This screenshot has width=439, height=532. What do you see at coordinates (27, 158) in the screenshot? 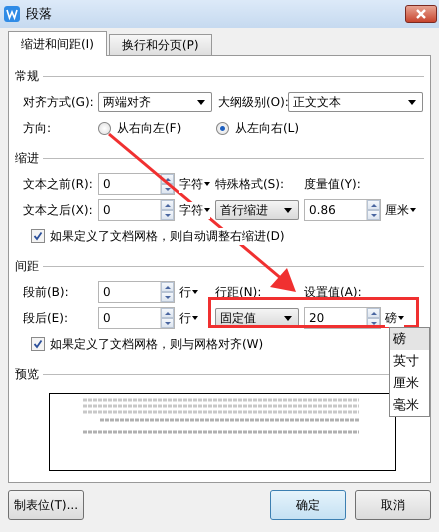
I see `section-heading: 缩进` at bounding box center [27, 158].